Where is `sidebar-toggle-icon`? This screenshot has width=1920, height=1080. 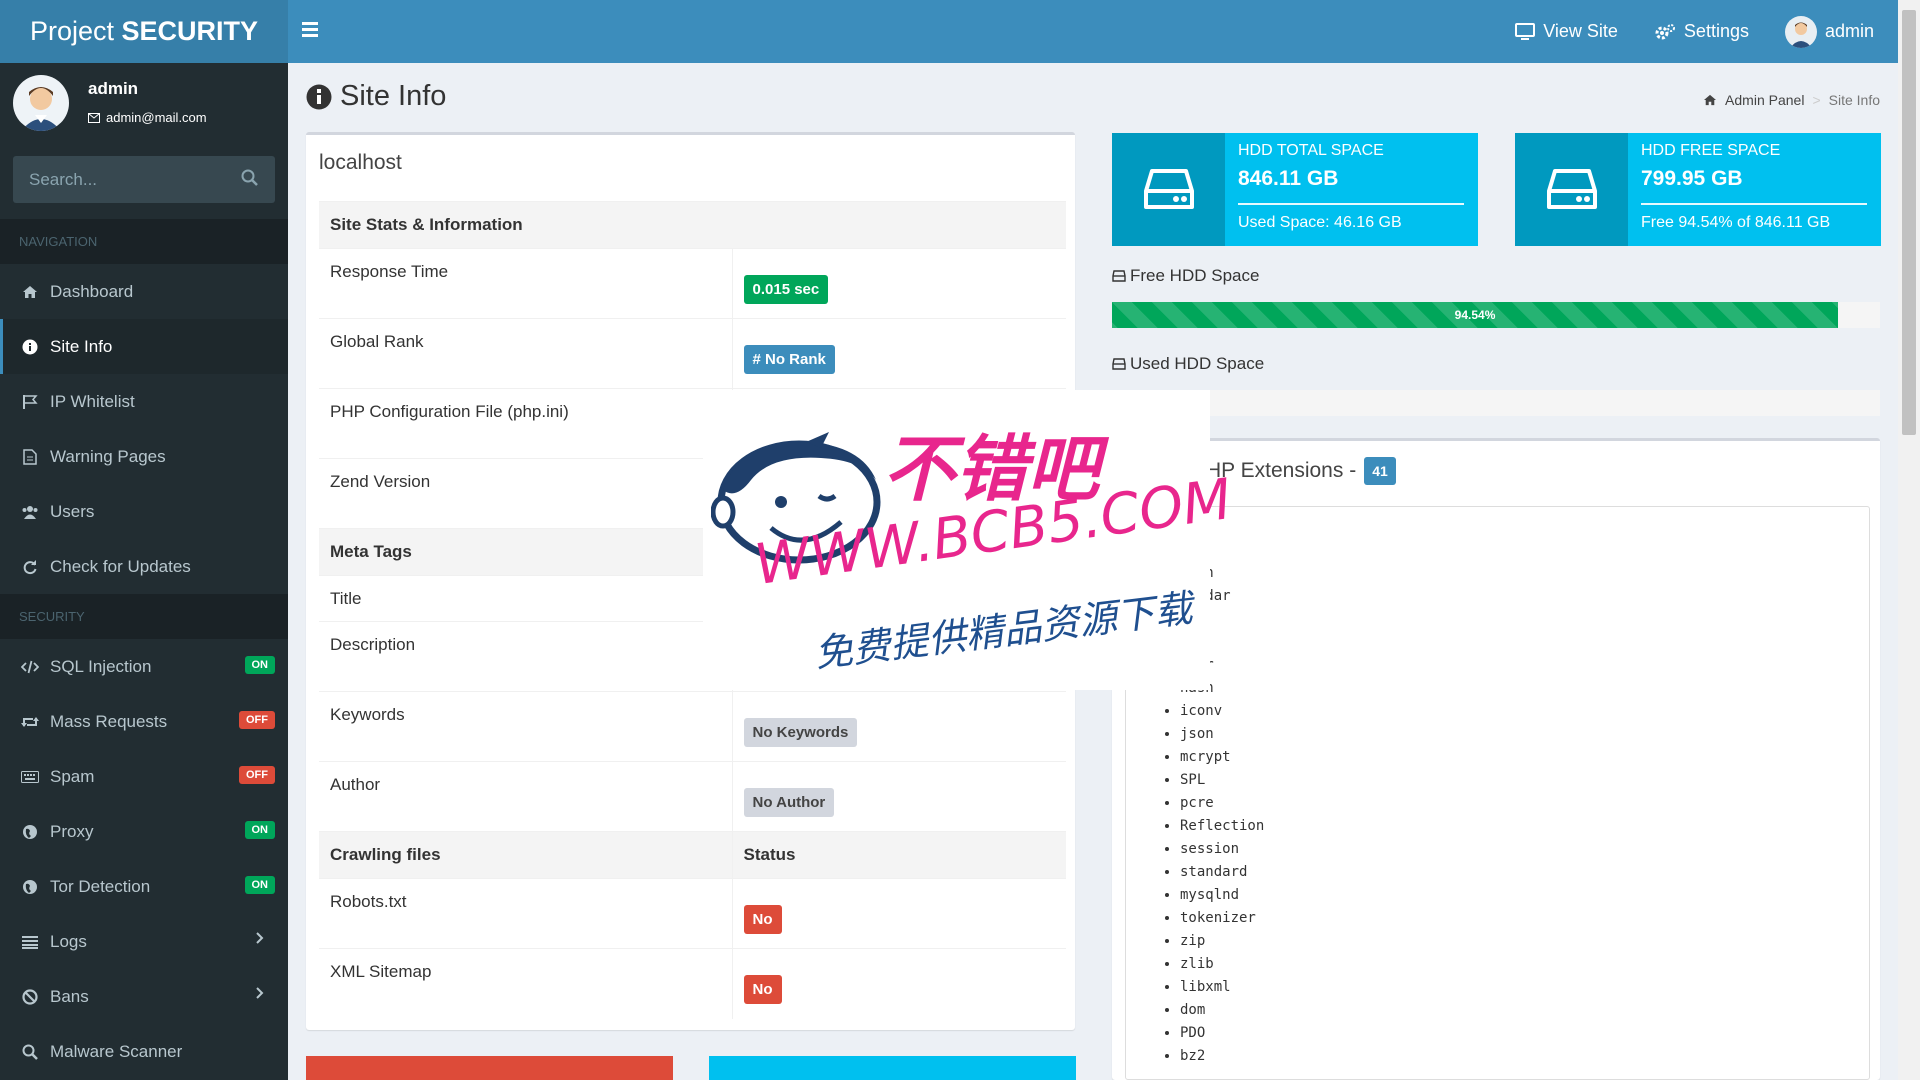 sidebar-toggle-icon is located at coordinates (314, 31).